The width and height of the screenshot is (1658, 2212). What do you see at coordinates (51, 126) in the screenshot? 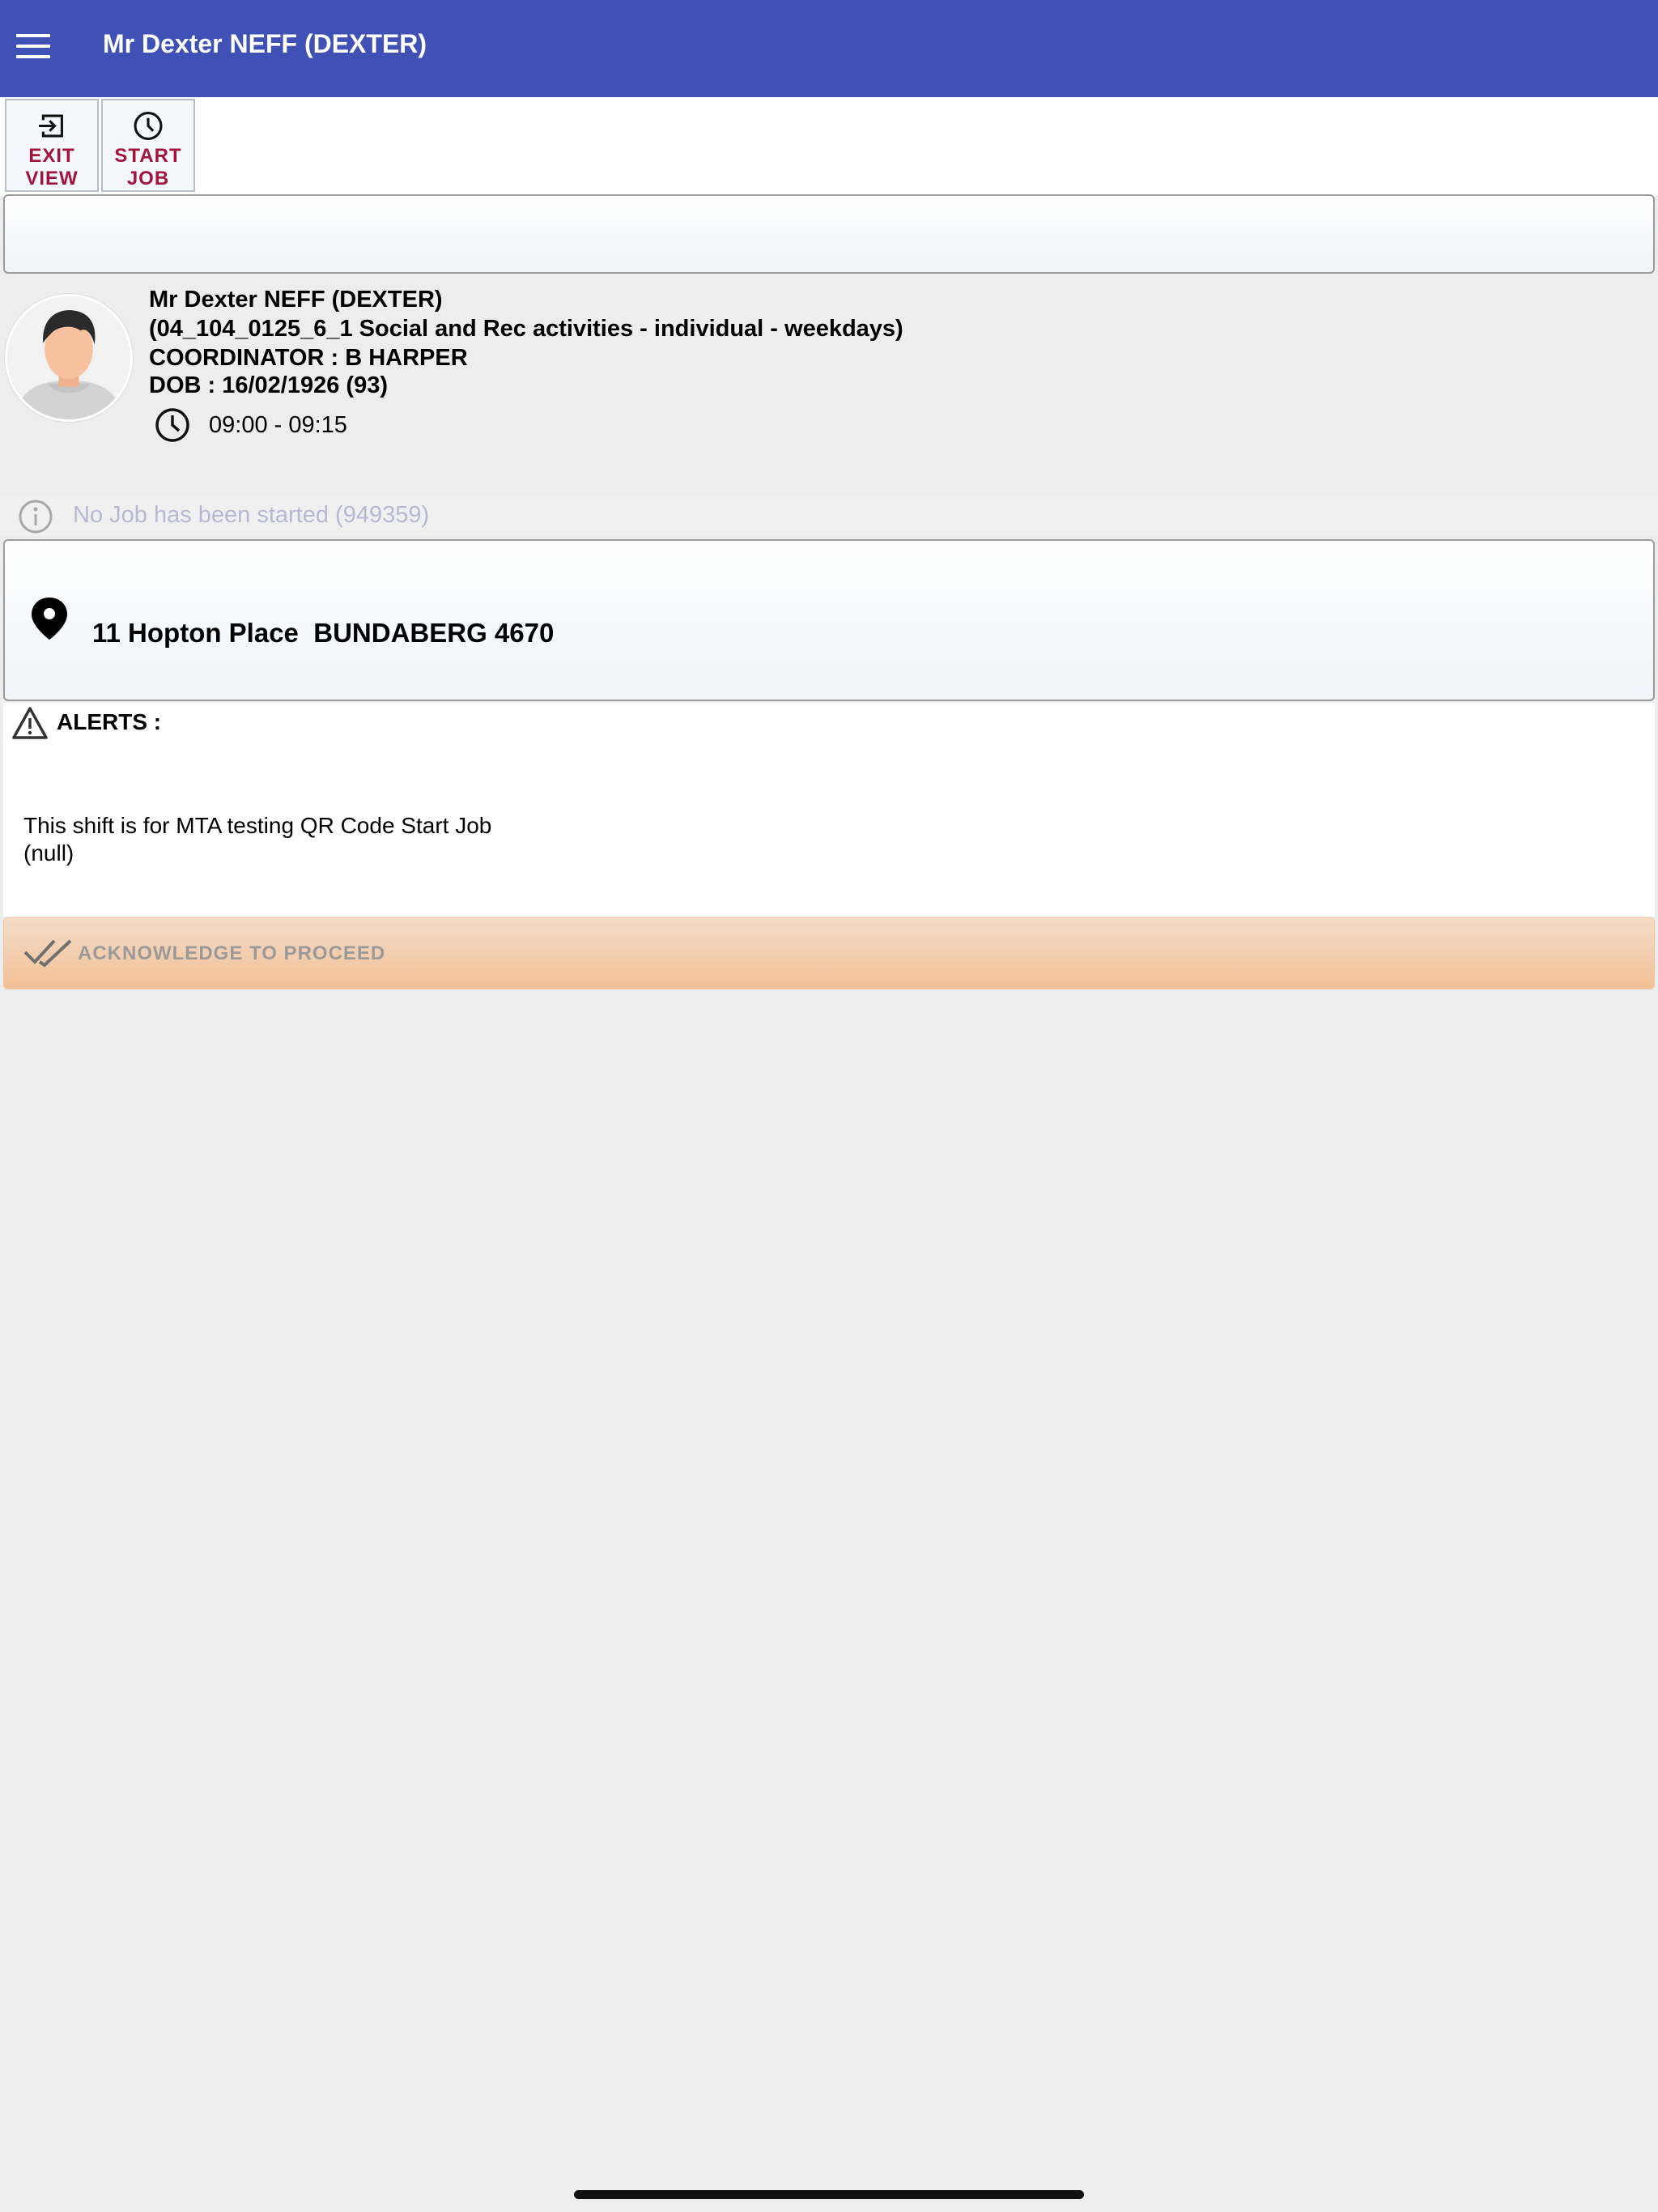
I see `exit-icon` at bounding box center [51, 126].